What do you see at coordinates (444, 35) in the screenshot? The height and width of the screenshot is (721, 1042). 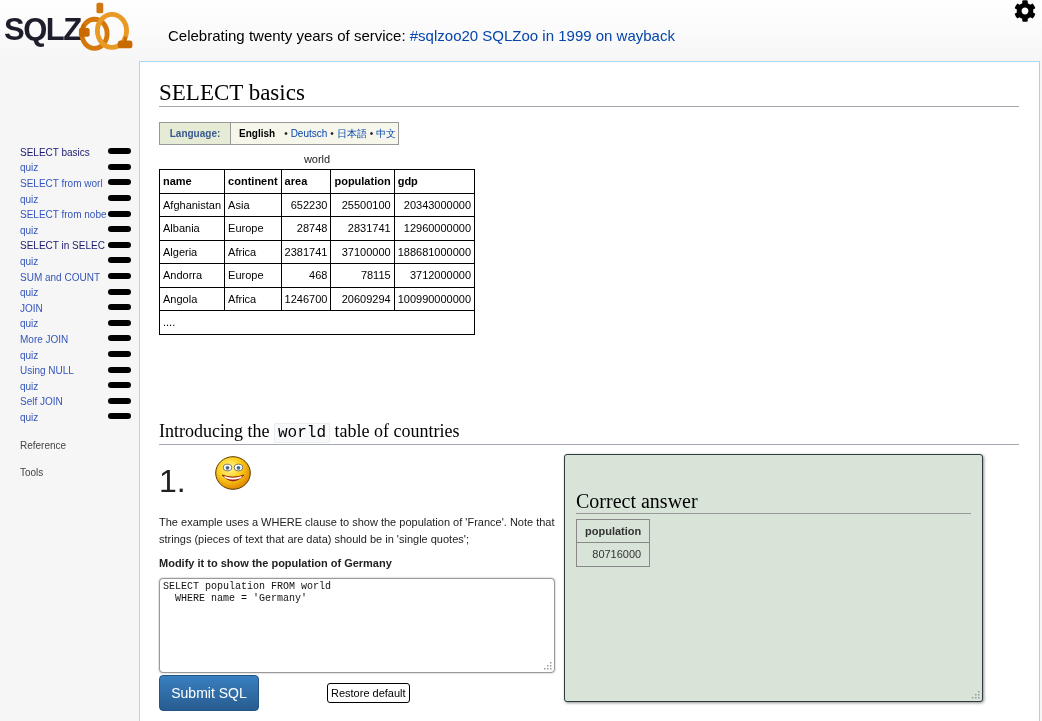 I see `banner-link: #sqlzoo20` at bounding box center [444, 35].